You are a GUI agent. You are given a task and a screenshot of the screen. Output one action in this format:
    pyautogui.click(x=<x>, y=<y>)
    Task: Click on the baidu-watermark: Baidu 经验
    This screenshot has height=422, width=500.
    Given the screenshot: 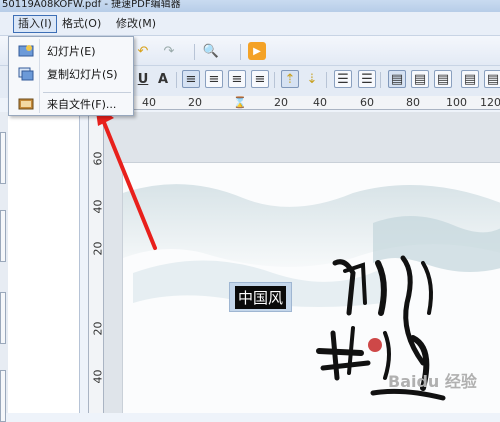 What is the action you would take?
    pyautogui.click(x=432, y=381)
    